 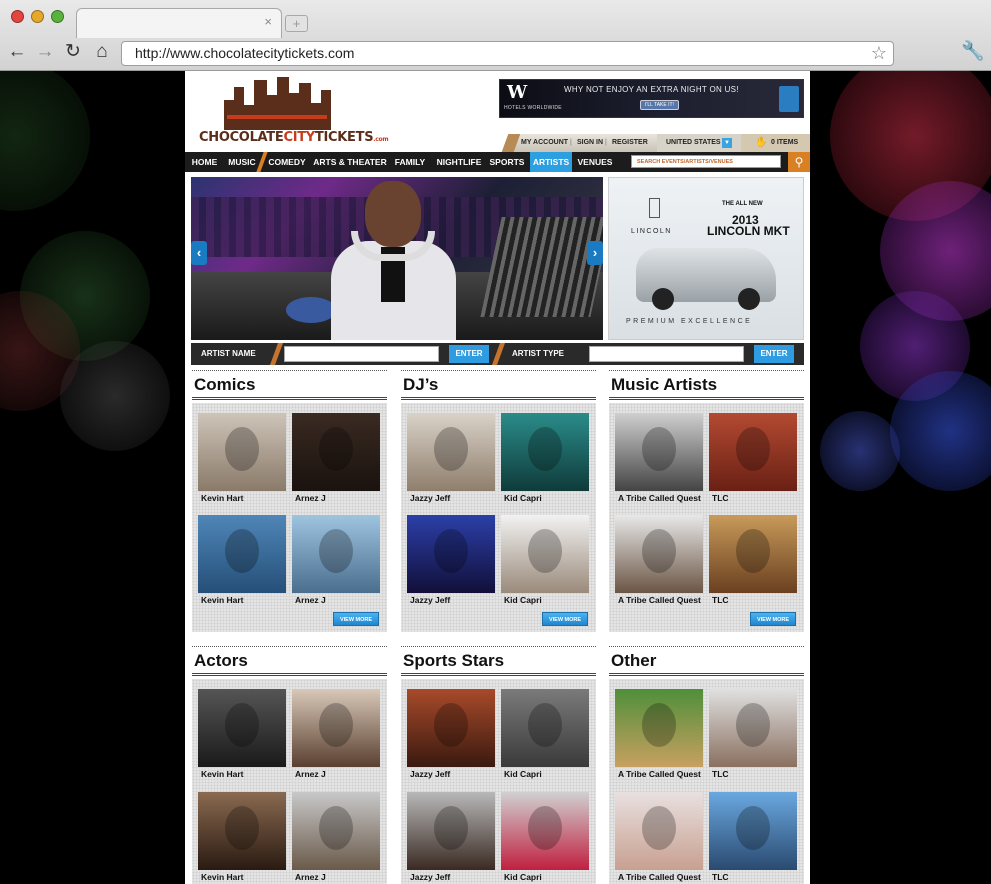 I want to click on wrench-icon: 🔧, so click(x=973, y=52).